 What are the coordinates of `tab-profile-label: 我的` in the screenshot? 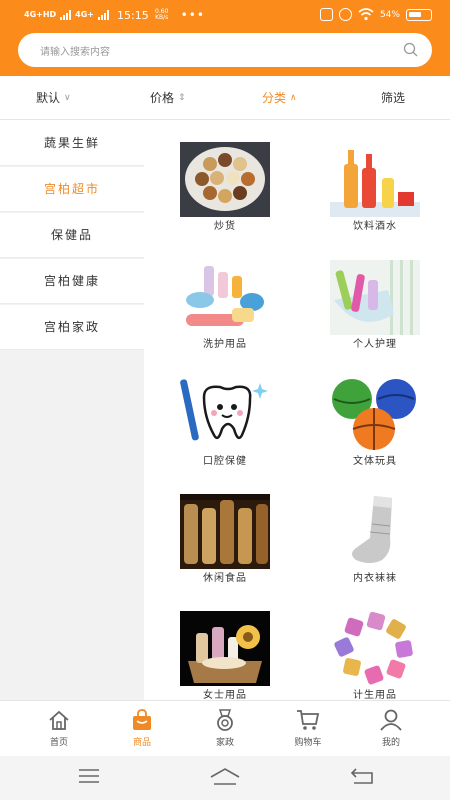 It's located at (390, 743).